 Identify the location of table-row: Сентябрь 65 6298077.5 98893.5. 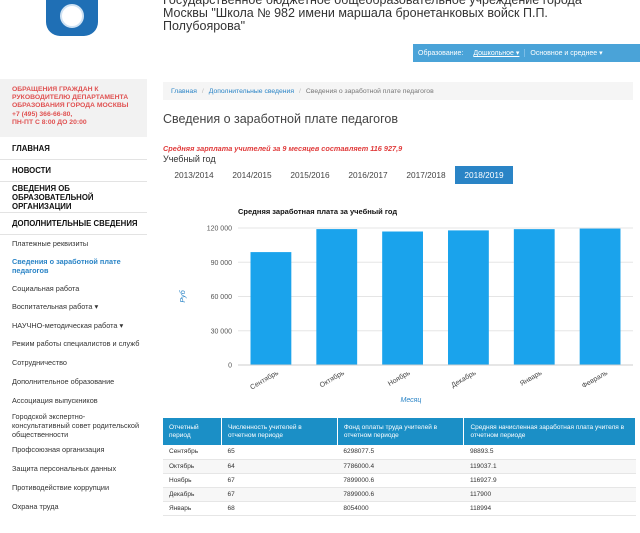
(399, 452).